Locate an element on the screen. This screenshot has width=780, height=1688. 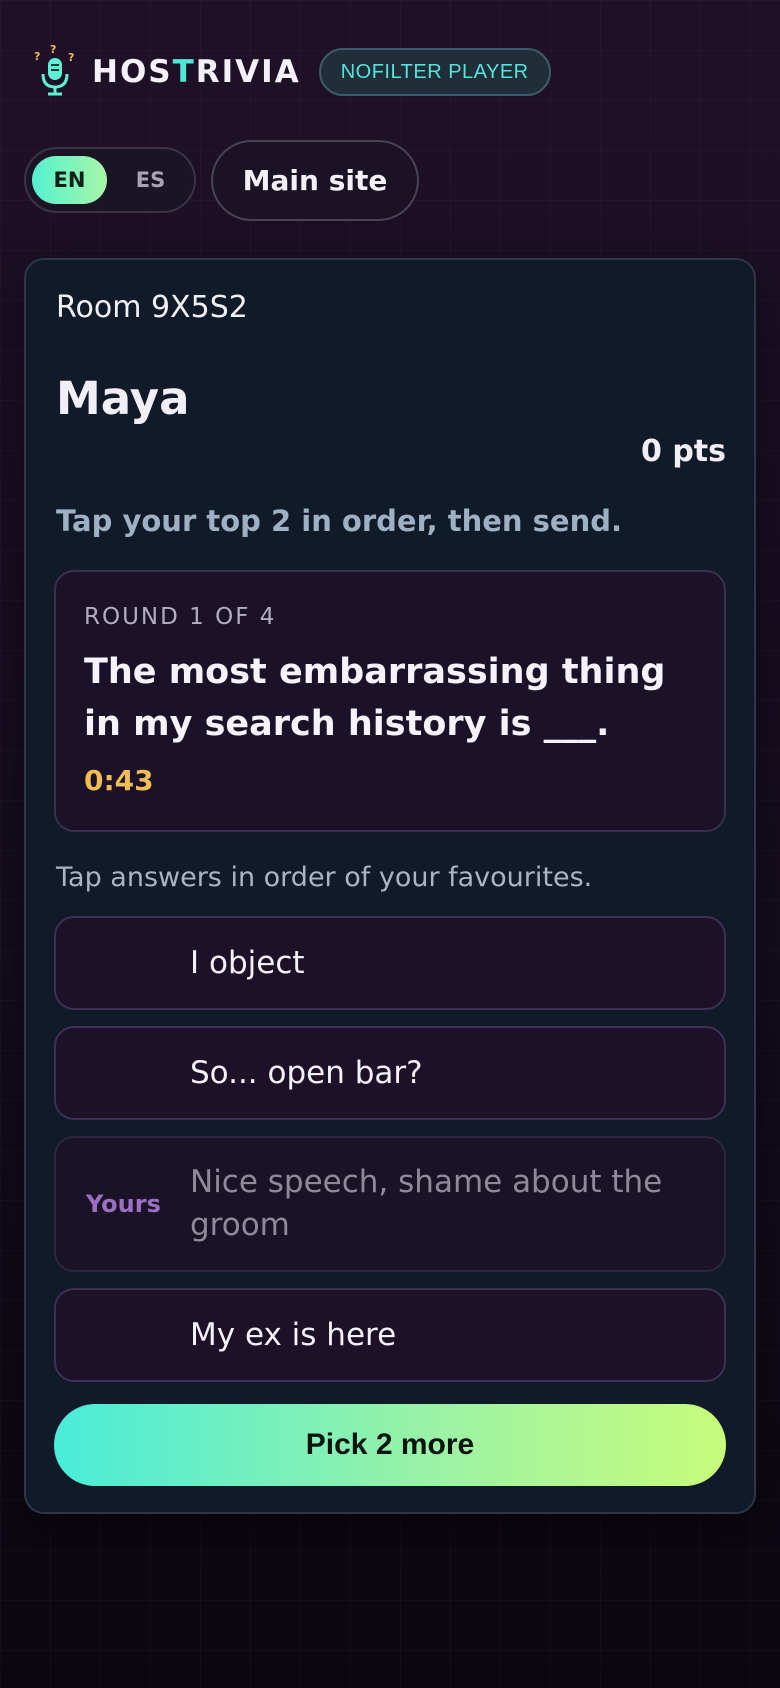
language-option-en: EN is located at coordinates (69, 180).